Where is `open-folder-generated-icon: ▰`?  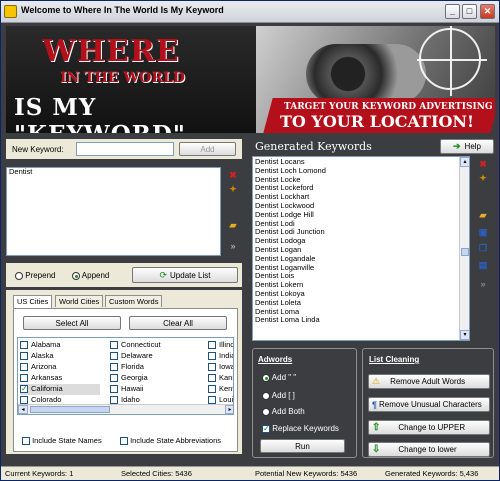 open-folder-generated-icon: ▰ is located at coordinates (483, 215).